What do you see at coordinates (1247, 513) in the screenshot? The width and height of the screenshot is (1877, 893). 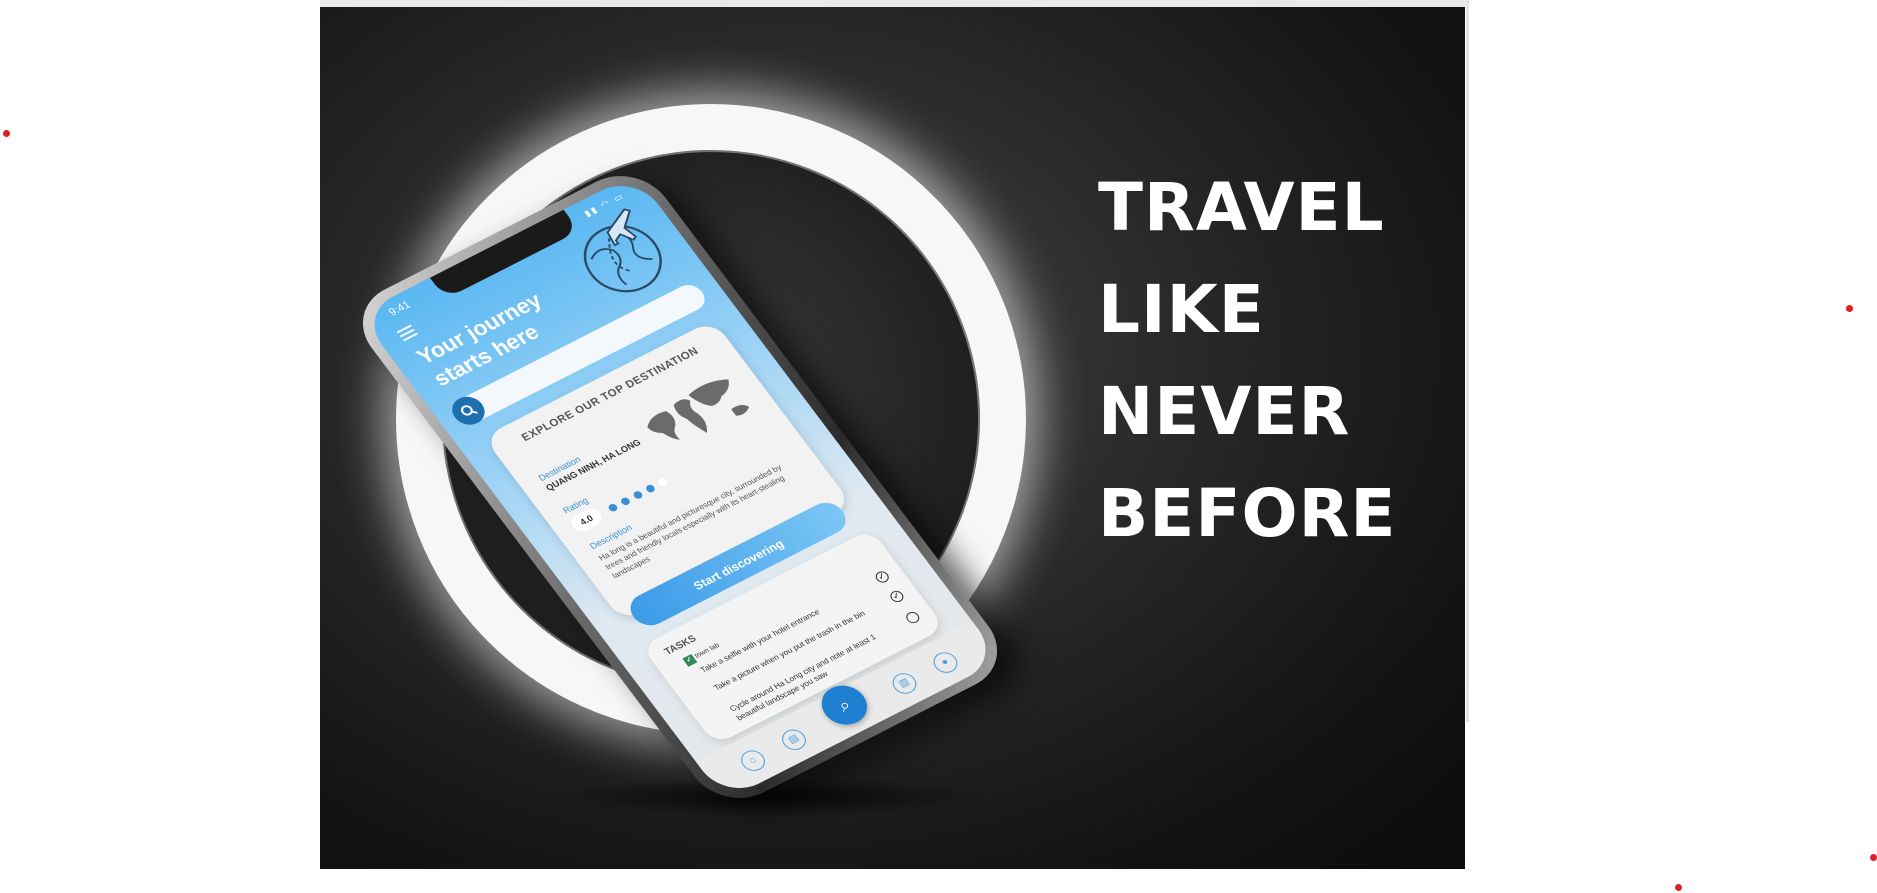 I see `slogan-line: BEFORE` at bounding box center [1247, 513].